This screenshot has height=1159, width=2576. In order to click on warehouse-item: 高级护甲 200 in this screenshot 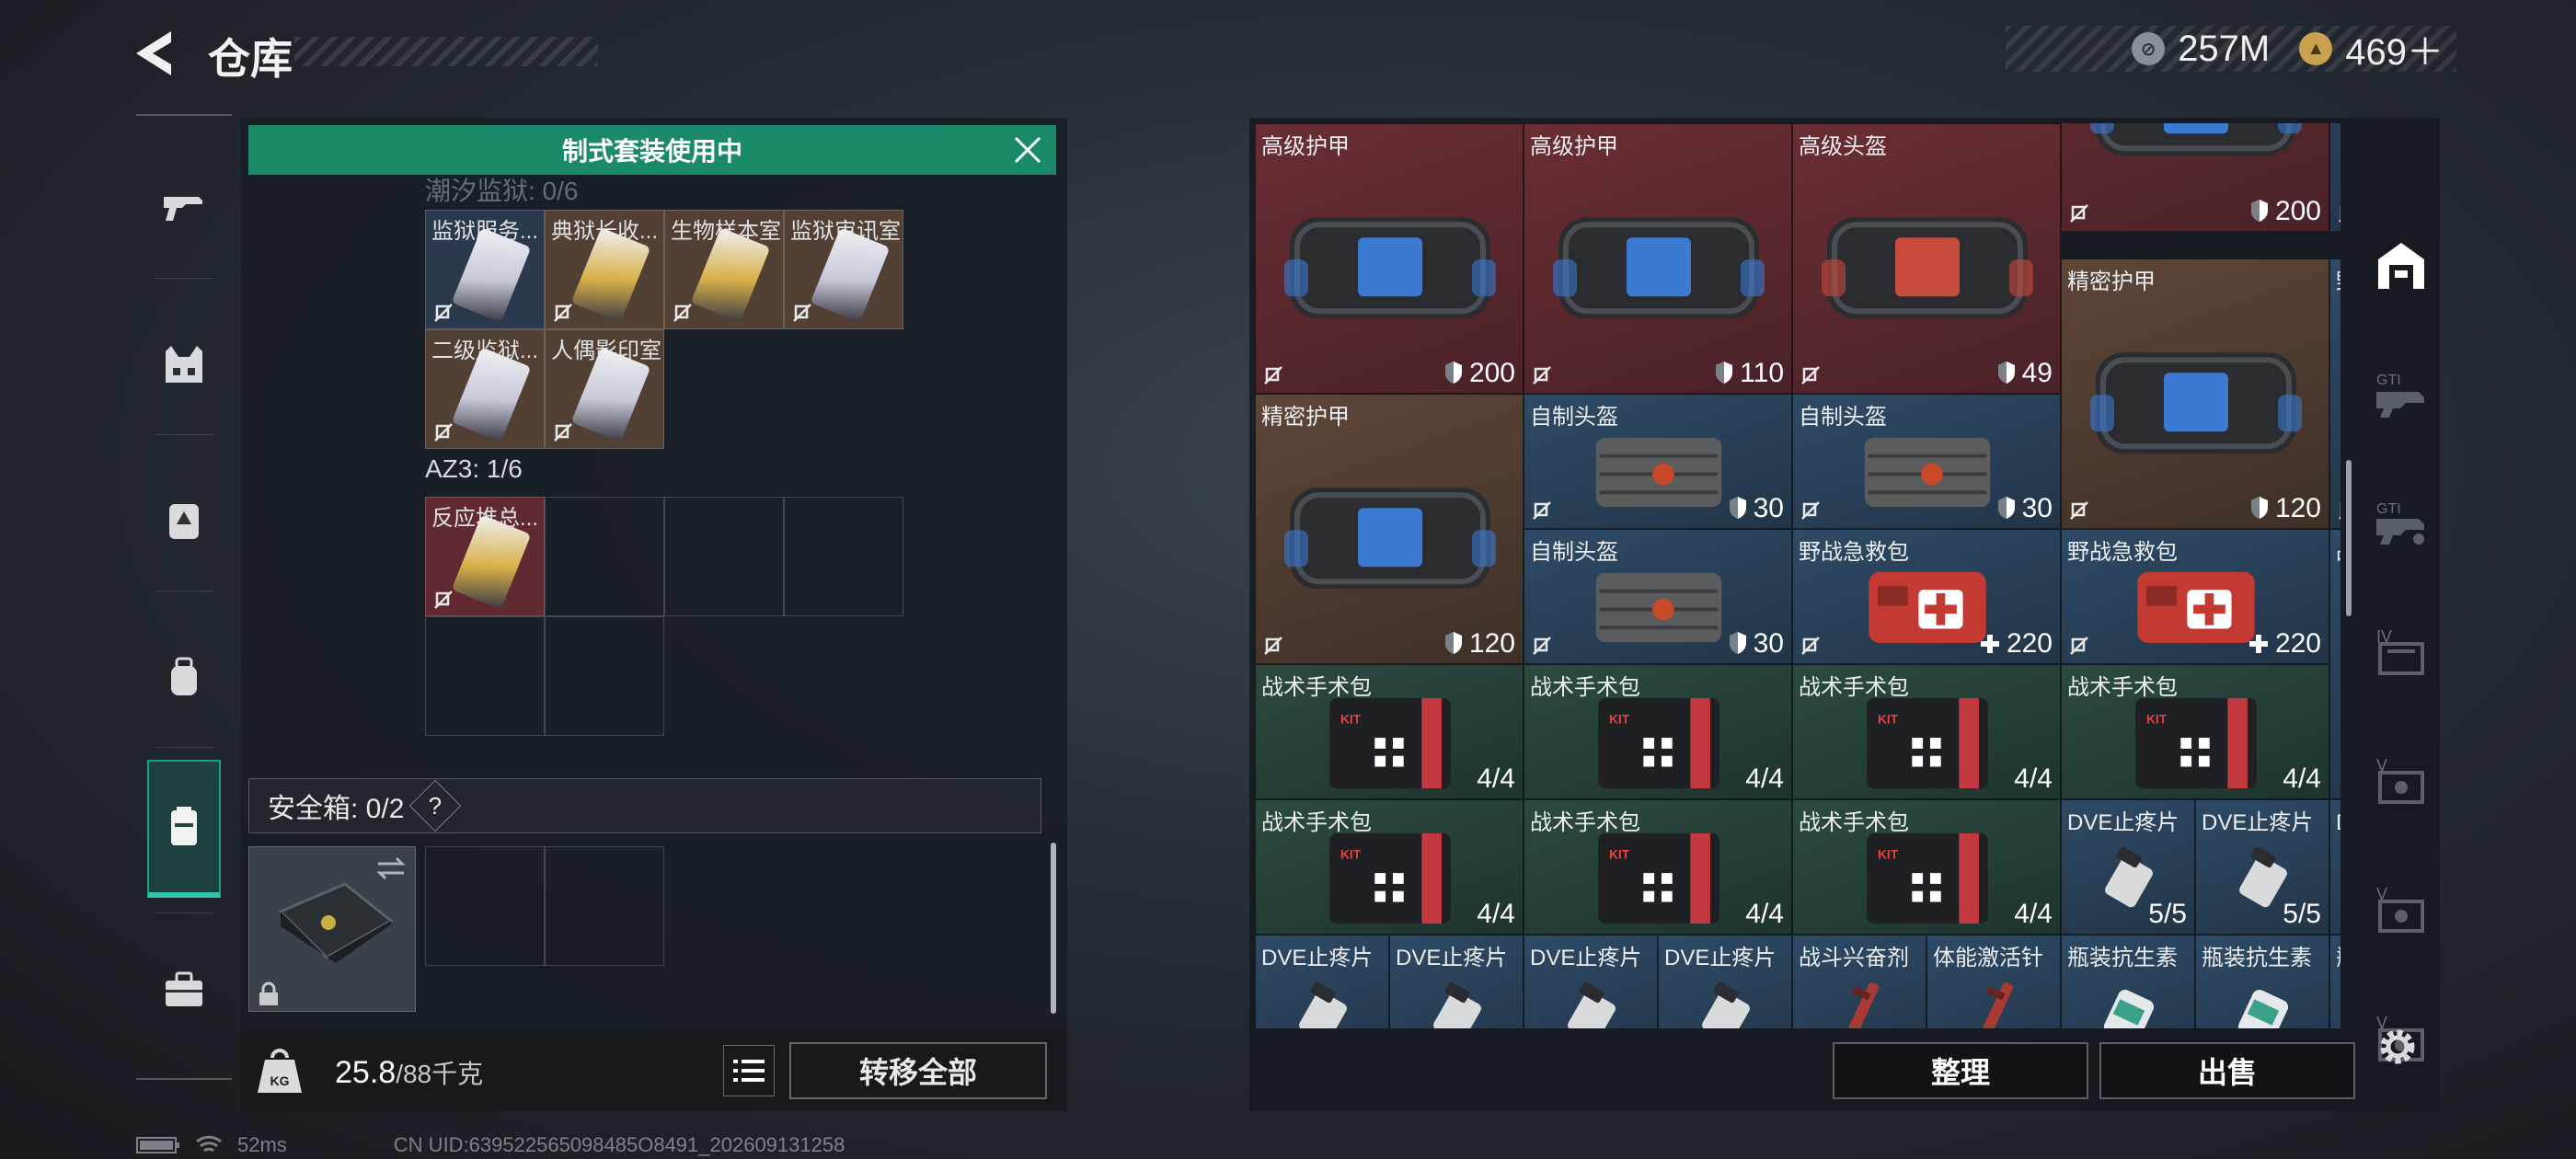, I will do `click(1389, 258)`.